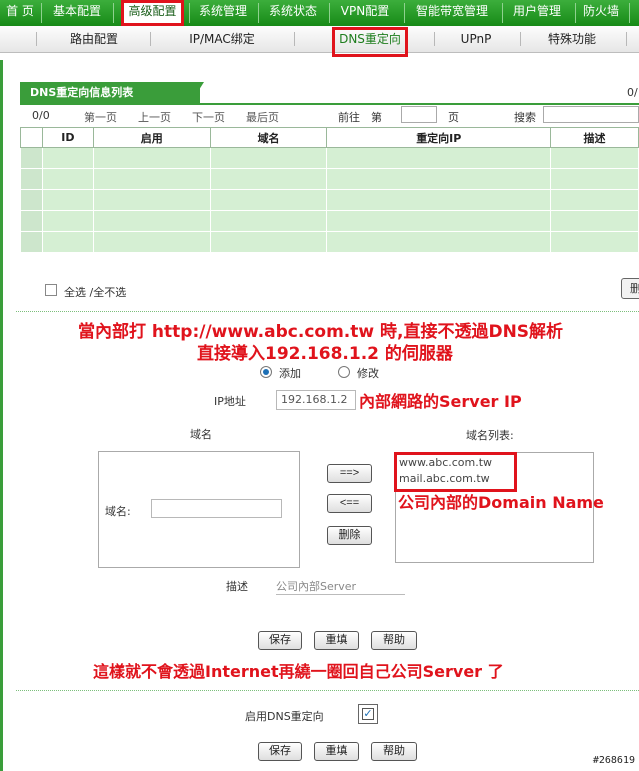  I want to click on page-count-right: 0/, so click(632, 92).